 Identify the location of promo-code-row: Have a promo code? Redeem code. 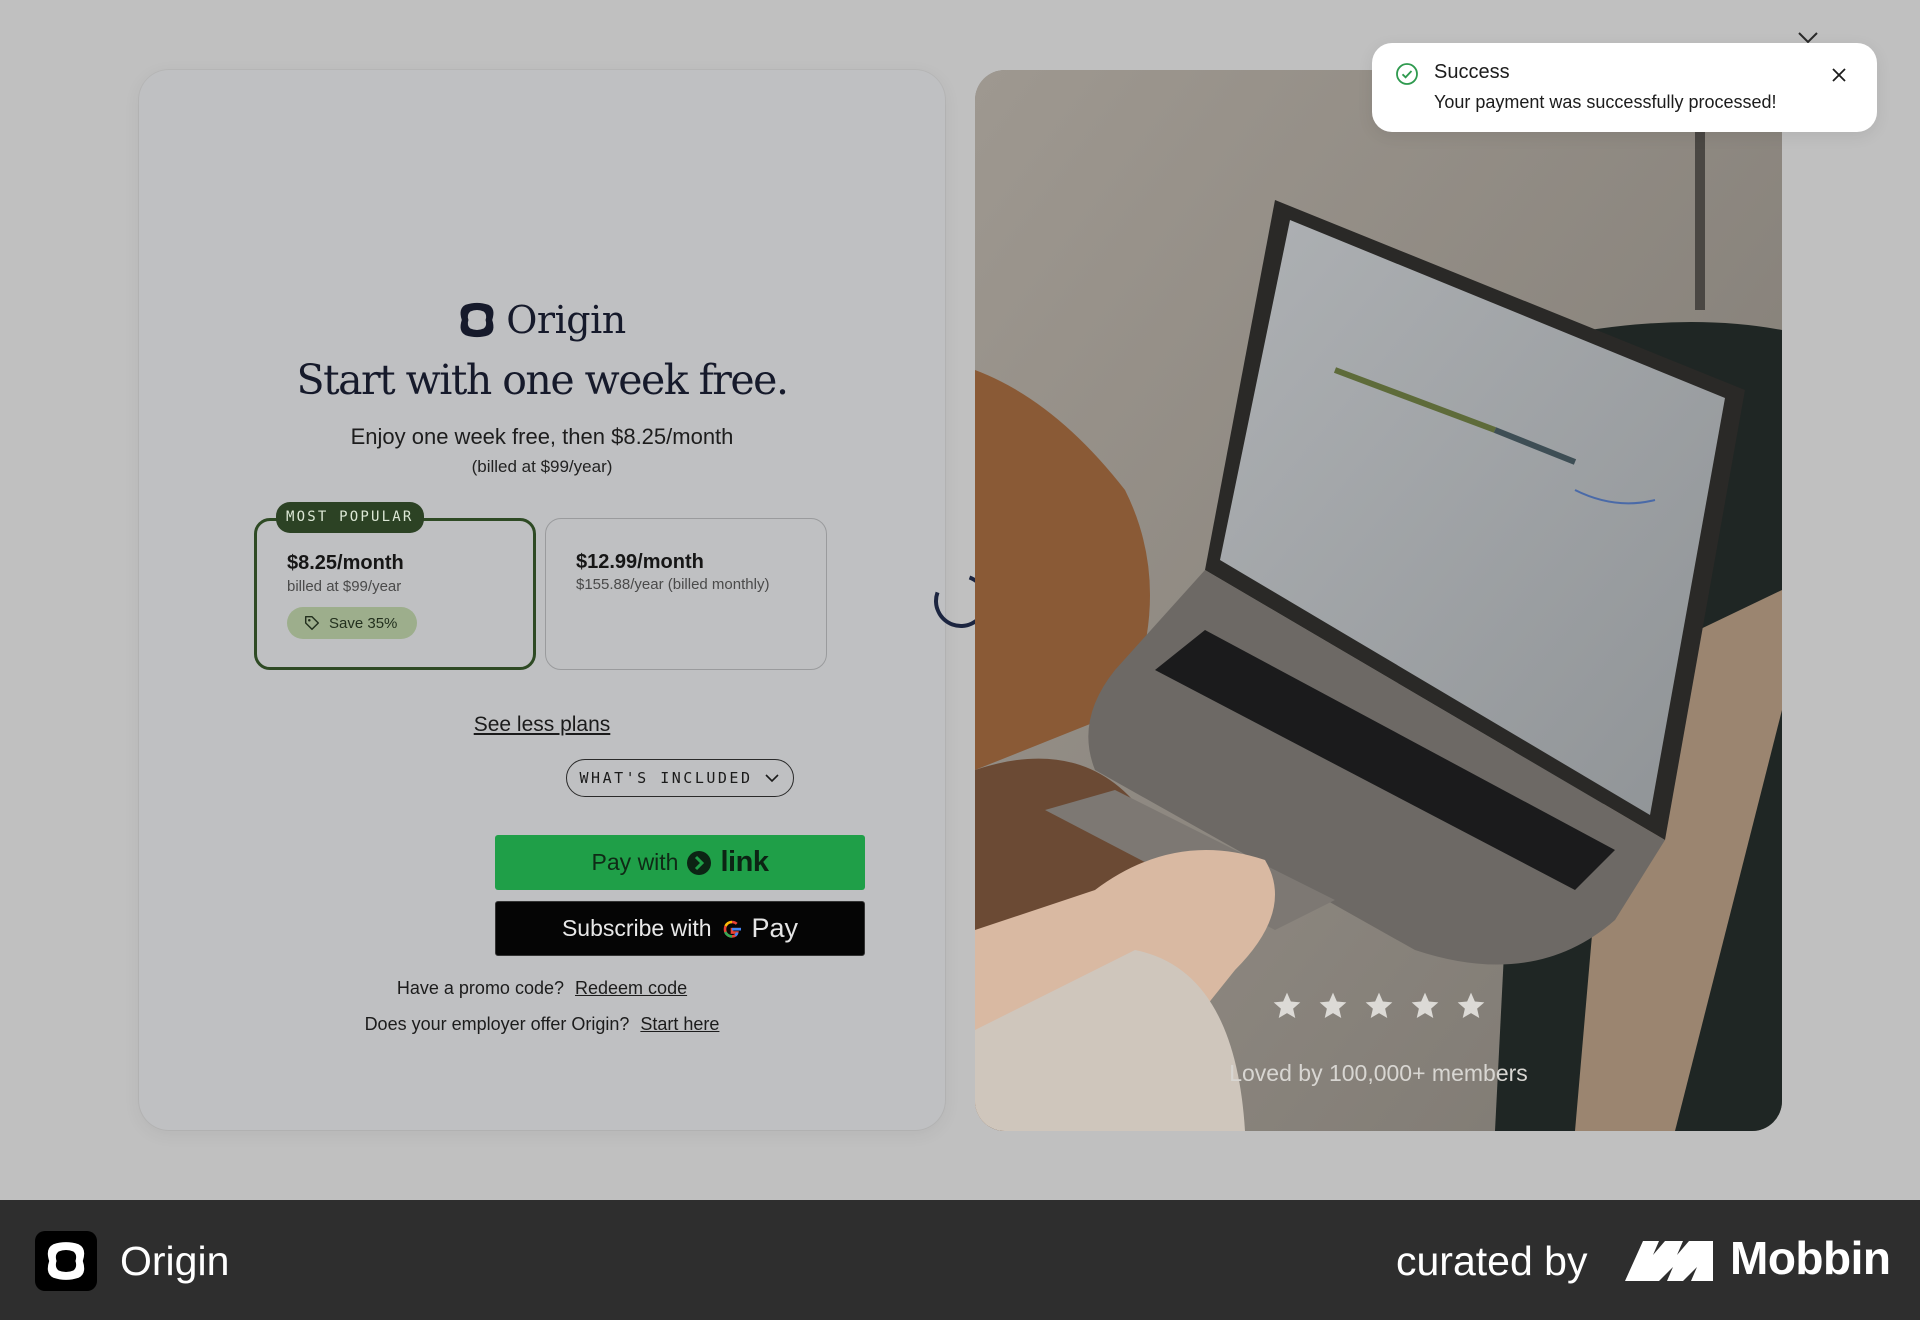
(542, 988).